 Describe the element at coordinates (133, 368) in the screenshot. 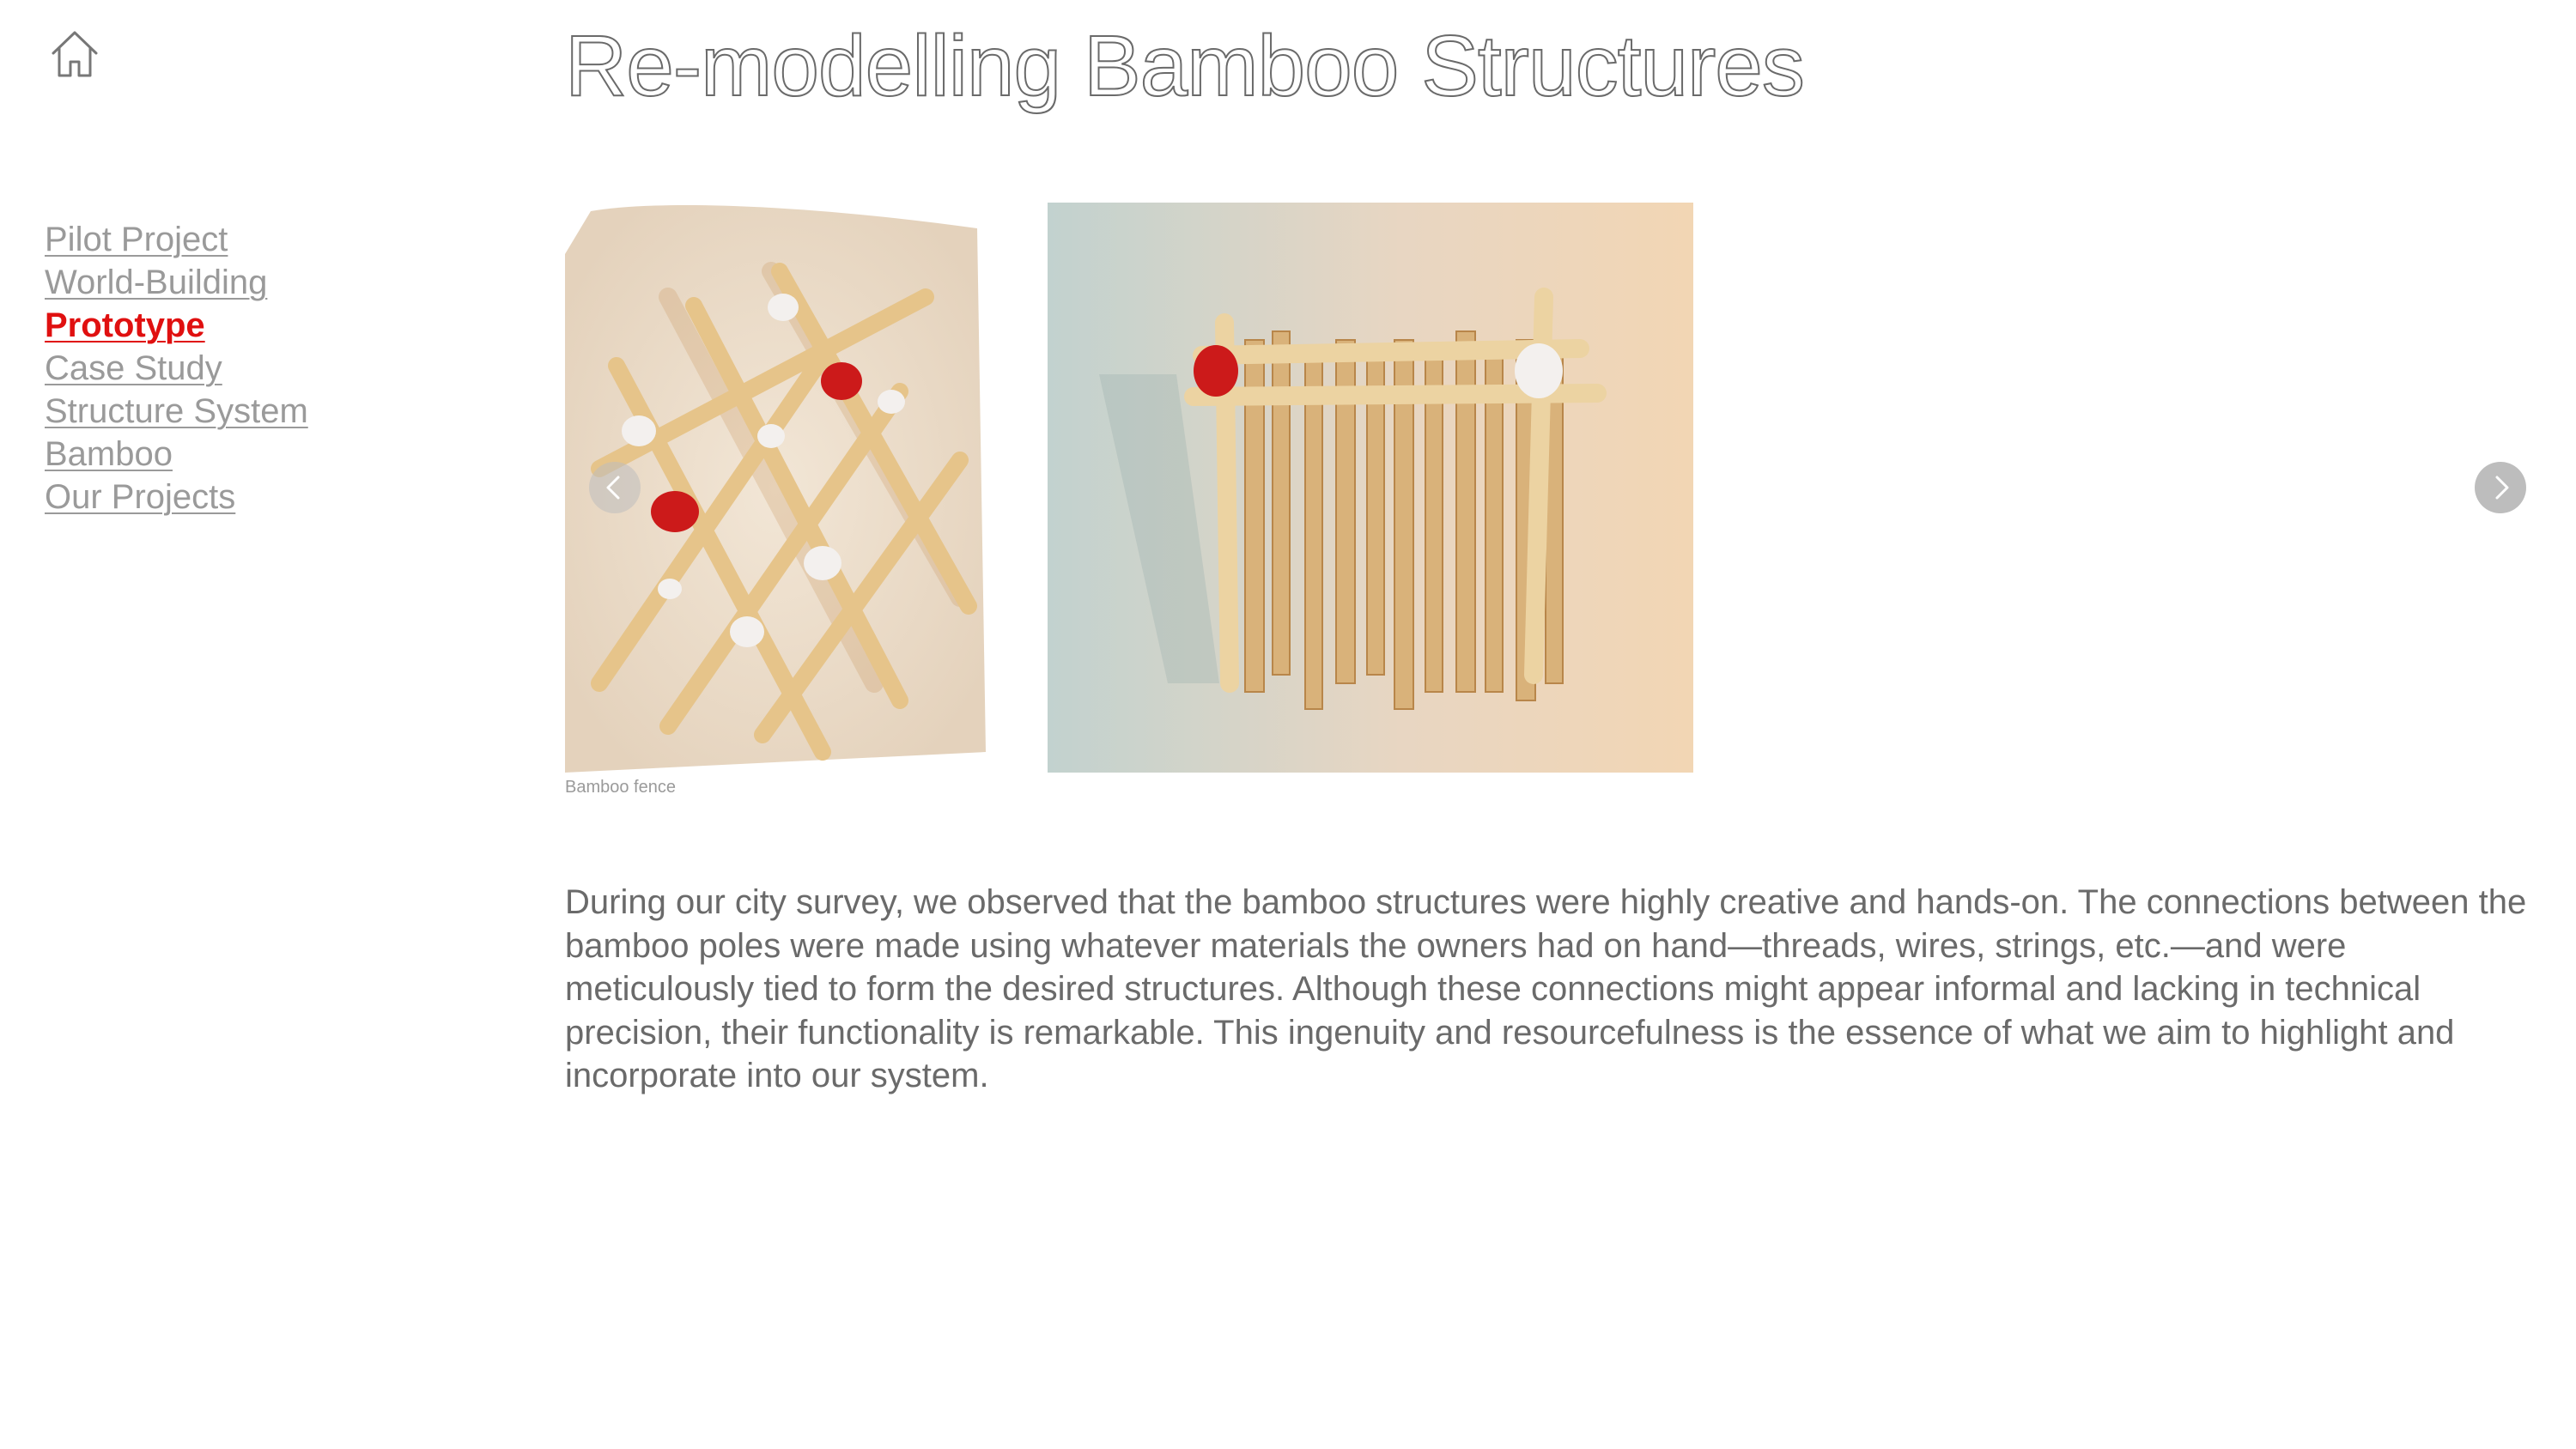

I see `nav-item-case-study: Case Study` at that location.